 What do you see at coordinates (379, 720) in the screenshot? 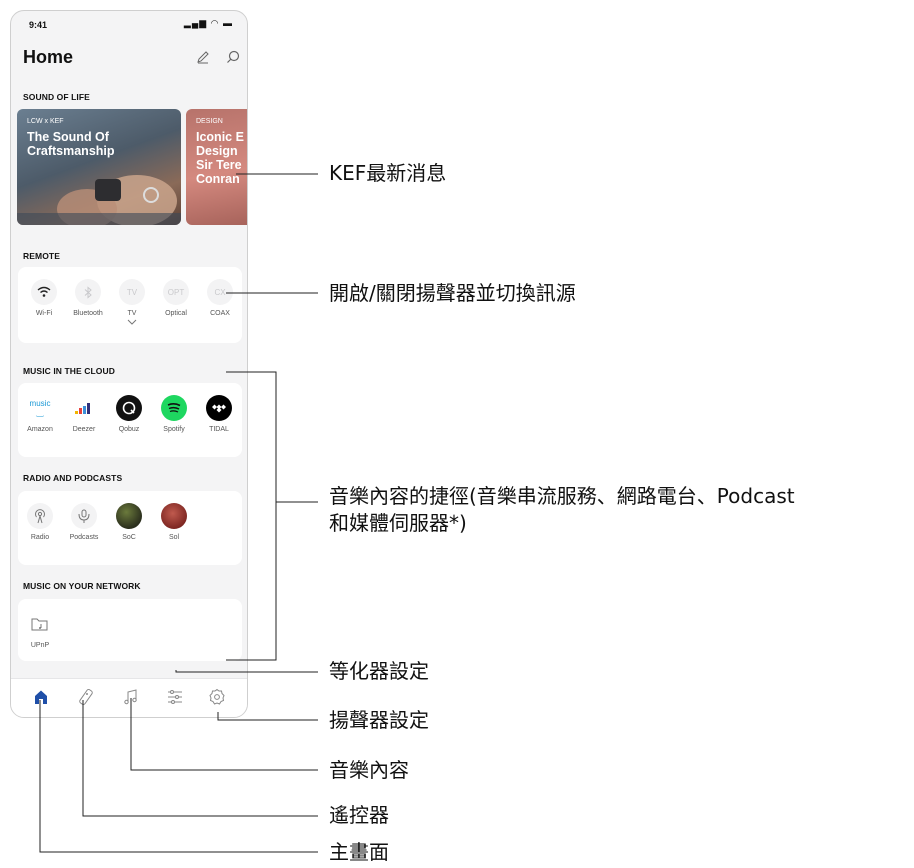
I see `annotation-speaker: 揚聲器設定` at bounding box center [379, 720].